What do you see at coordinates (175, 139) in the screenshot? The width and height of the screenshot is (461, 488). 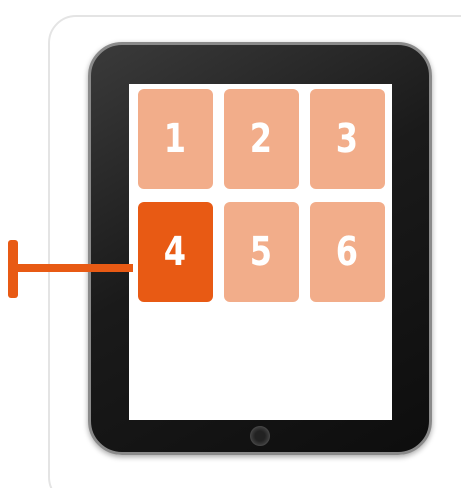 I see `number-tile: 1` at bounding box center [175, 139].